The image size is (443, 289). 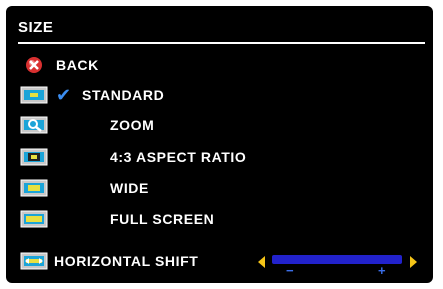 I want to click on standard-screen-icon, so click(x=34, y=95).